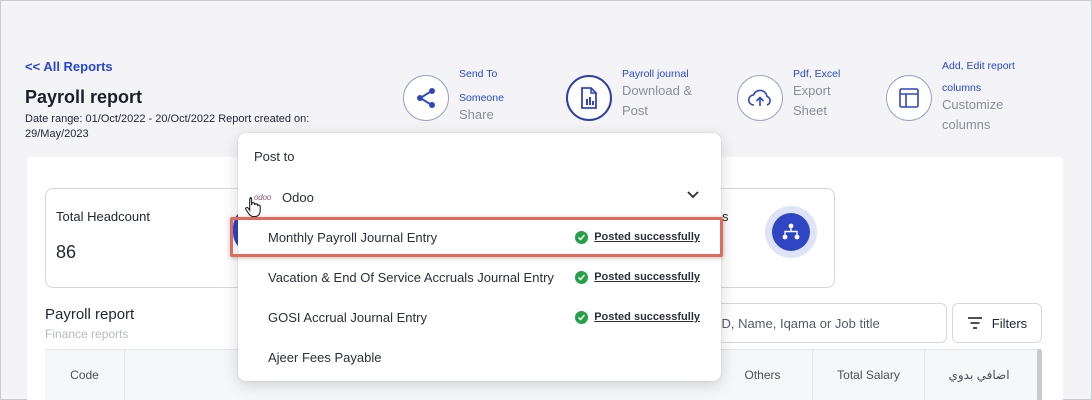 This screenshot has height=400, width=1092. What do you see at coordinates (1039, 374) in the screenshot?
I see `table-scrollbar` at bounding box center [1039, 374].